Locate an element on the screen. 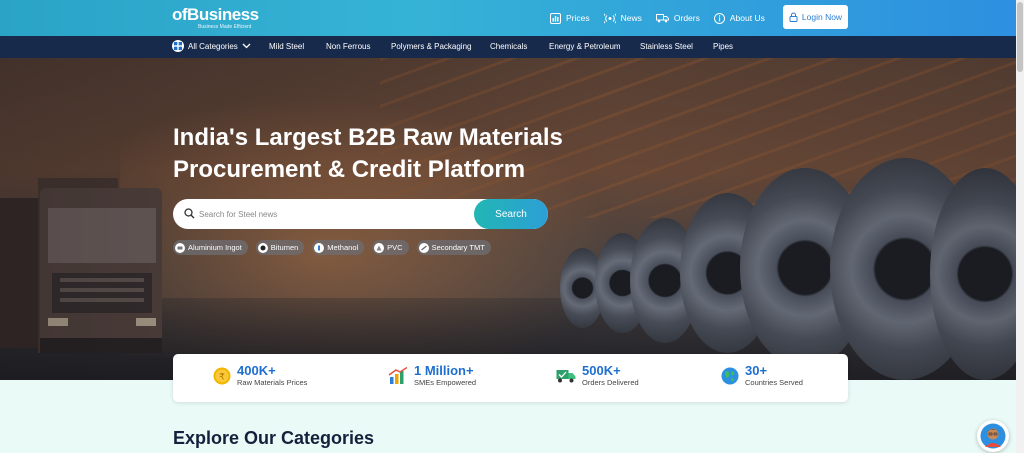  nav-orders-label: Orders is located at coordinates (686, 18).